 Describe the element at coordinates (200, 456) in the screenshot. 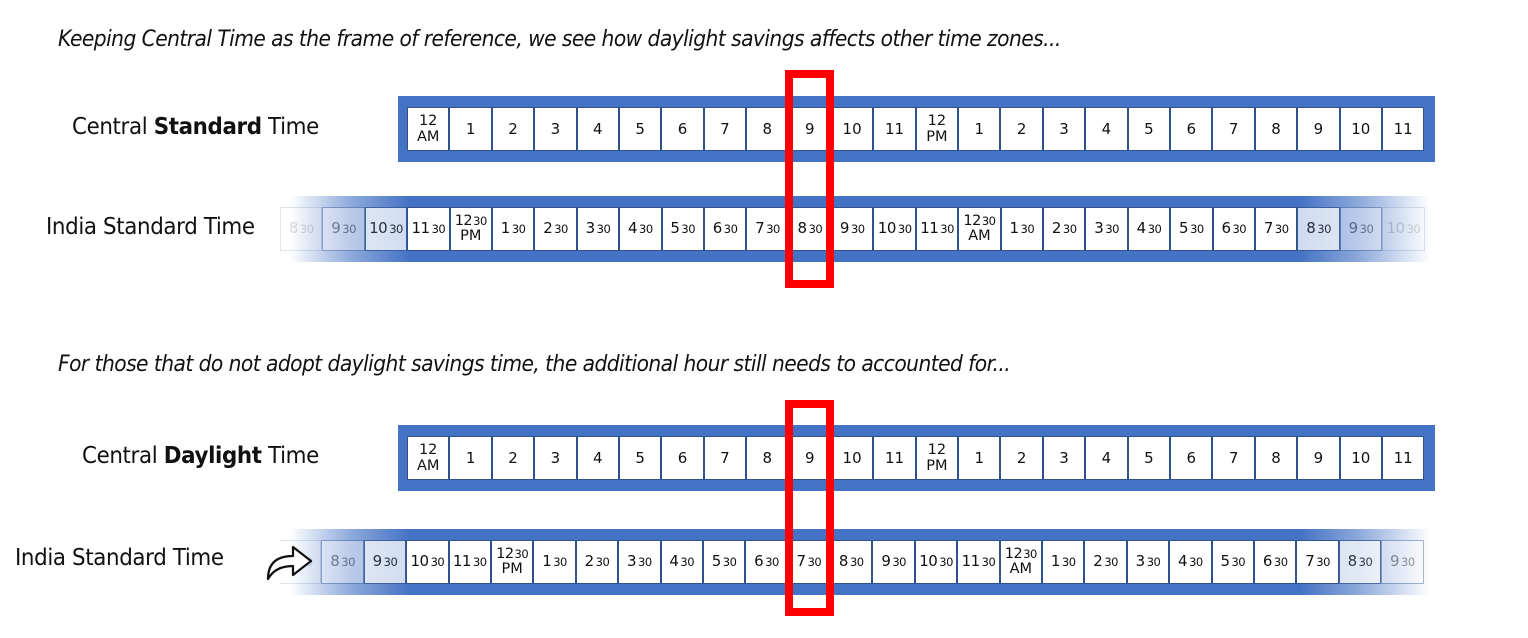

I see `label-central-daylight-time: Central Daylight Time` at that location.